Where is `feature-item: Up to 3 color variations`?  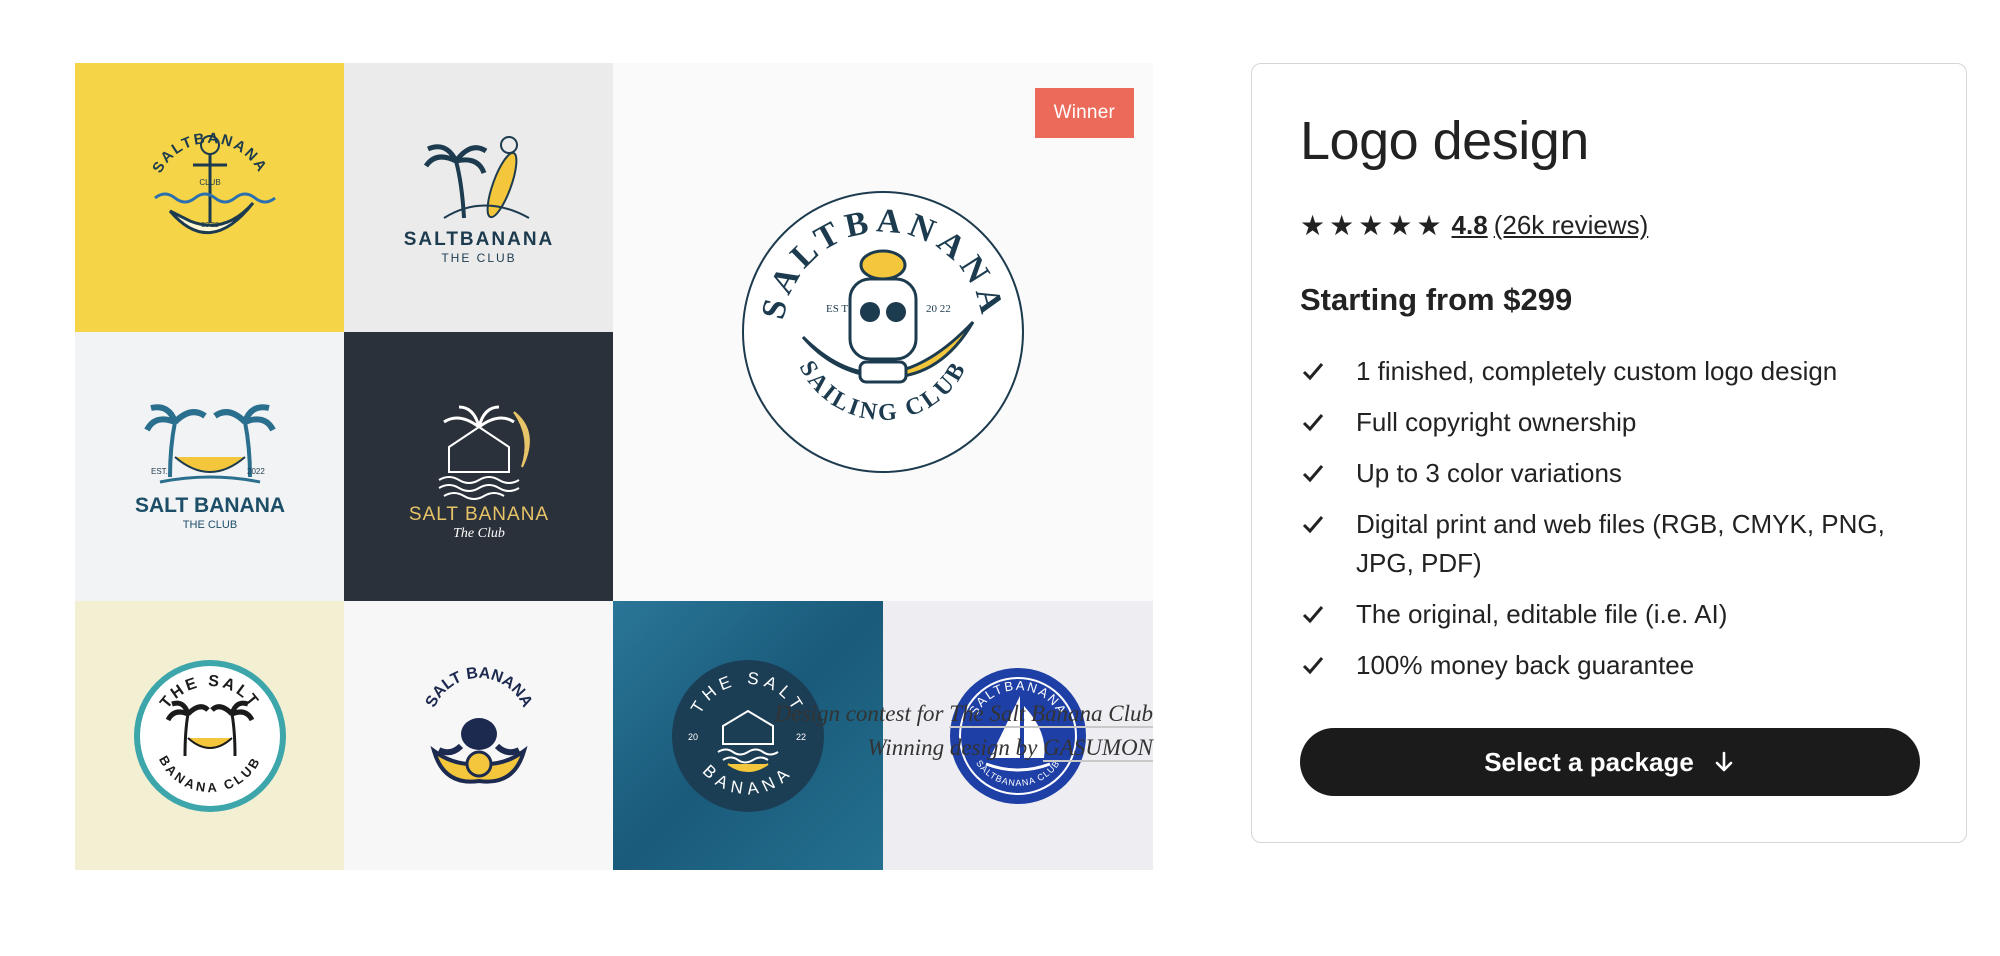
feature-item: Up to 3 color variations is located at coordinates (1615, 473).